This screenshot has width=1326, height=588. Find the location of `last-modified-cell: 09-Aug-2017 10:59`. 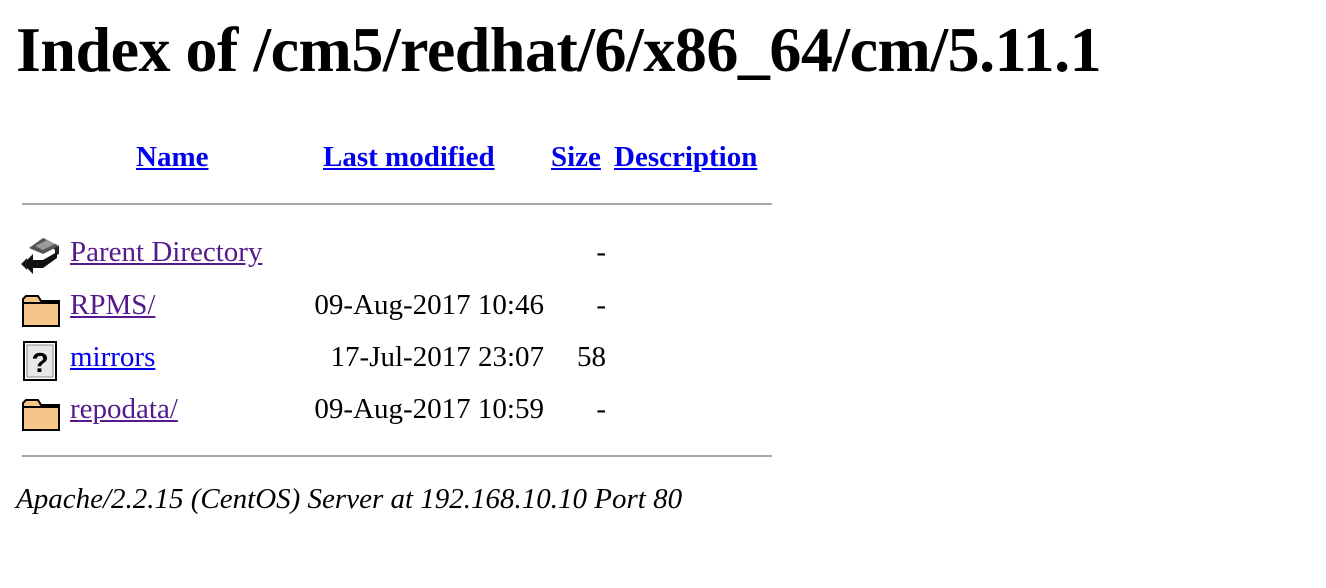

last-modified-cell: 09-Aug-2017 10:59 is located at coordinates (429, 409).